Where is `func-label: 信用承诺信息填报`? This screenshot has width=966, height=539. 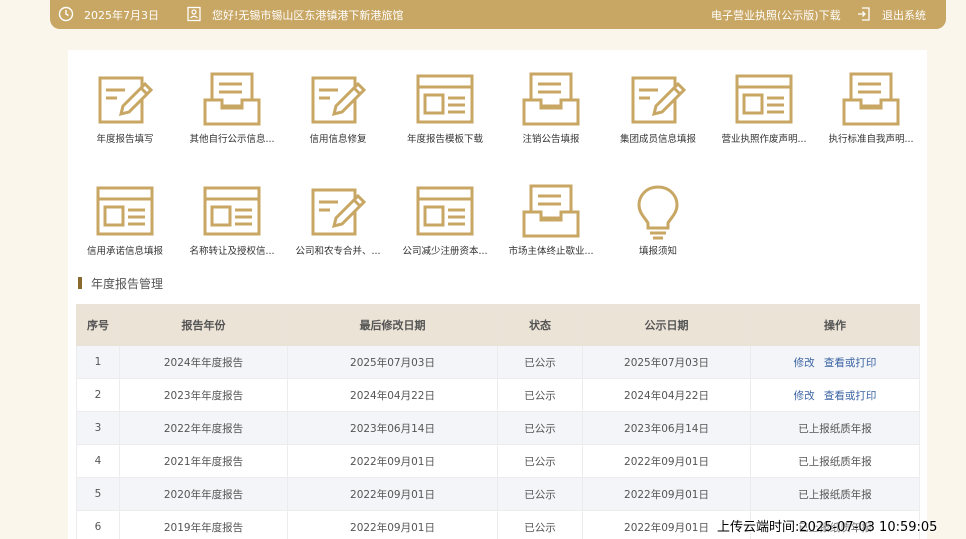
func-label: 信用承诺信息填报 is located at coordinates (124, 251).